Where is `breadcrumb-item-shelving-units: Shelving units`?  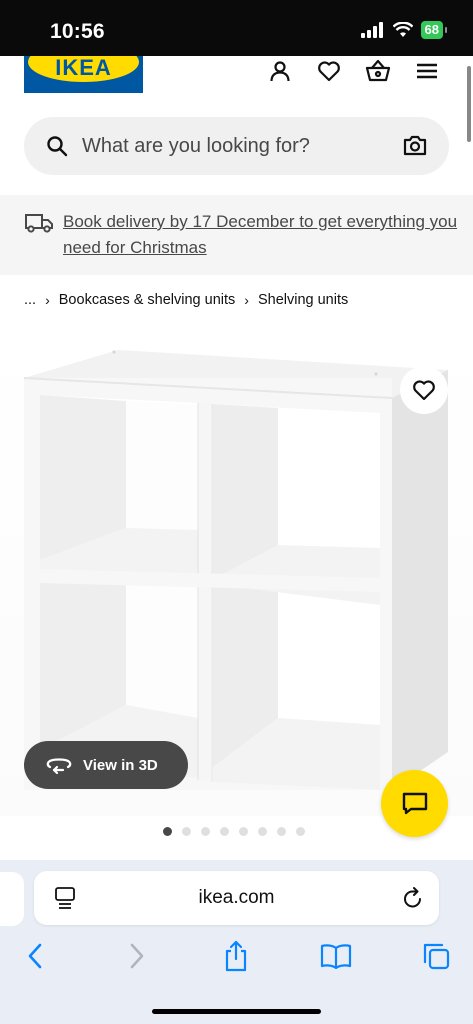 breadcrumb-item-shelving-units: Shelving units is located at coordinates (303, 300).